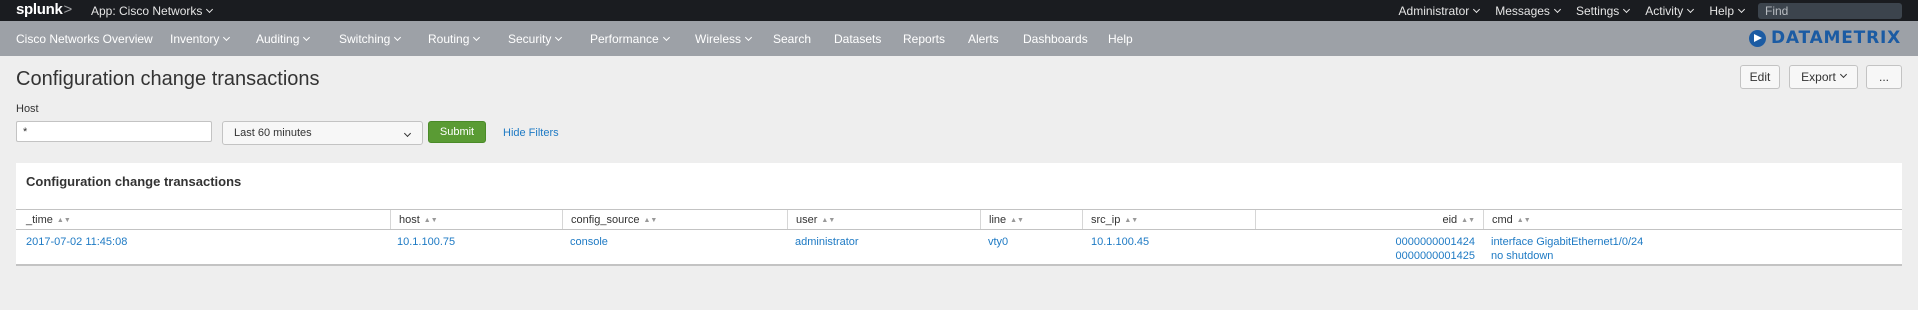 The height and width of the screenshot is (310, 1918). I want to click on datametrix-logo: DATAMETRIX, so click(1824, 38).